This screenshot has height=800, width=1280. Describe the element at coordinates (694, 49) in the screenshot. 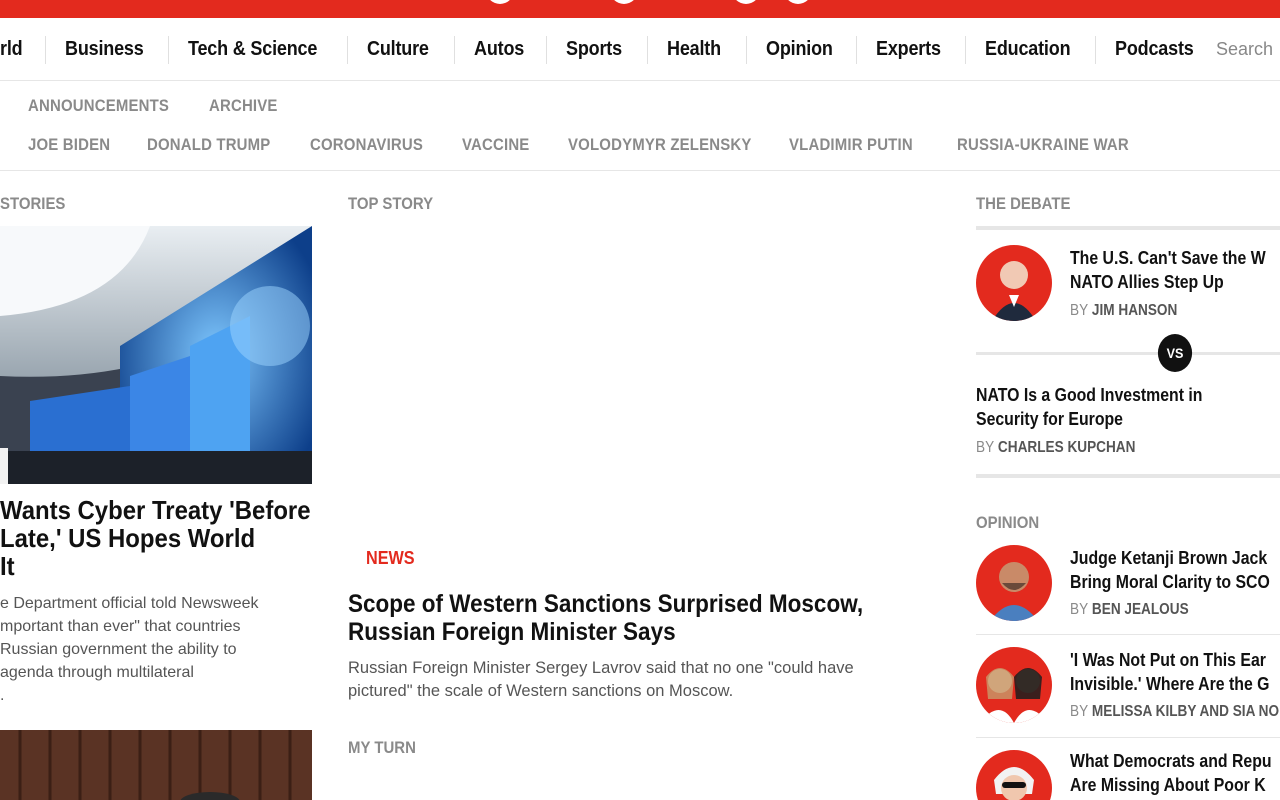

I see `nav-item-health: Health` at that location.